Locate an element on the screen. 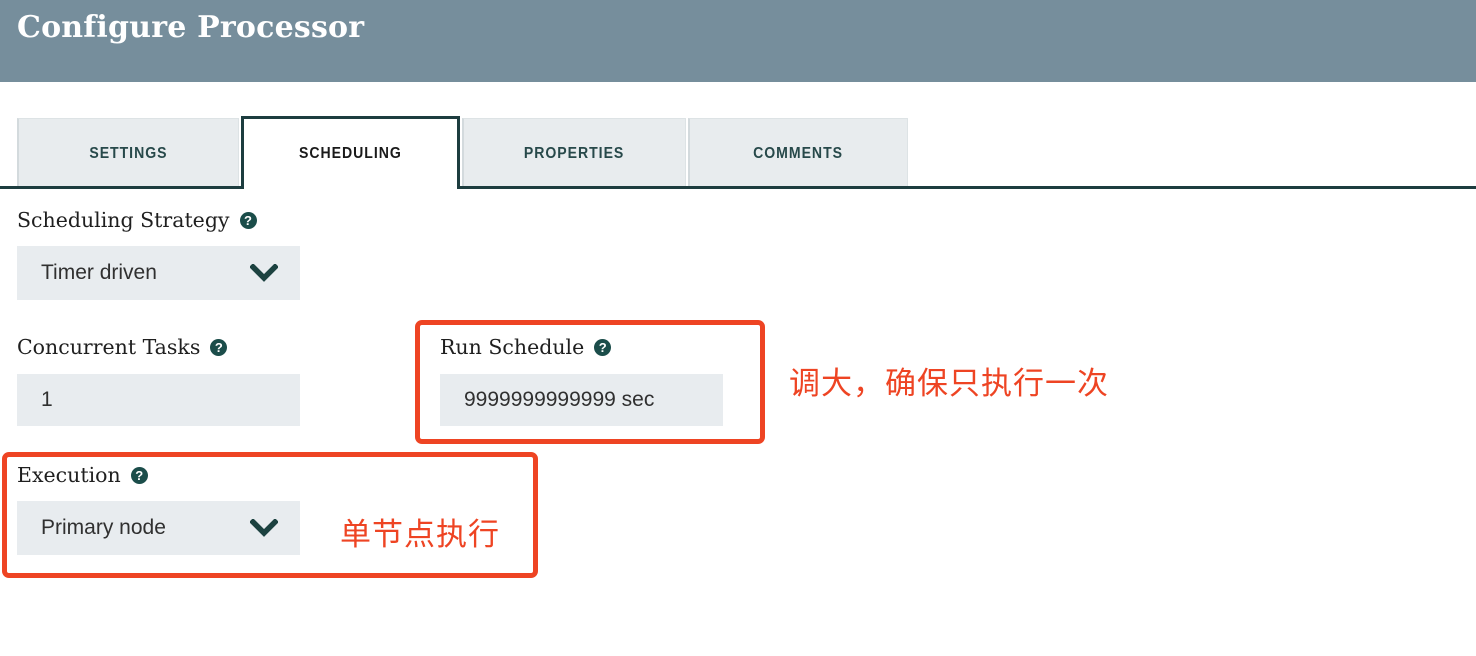 This screenshot has width=1476, height=656. concurrent-tasks-label-text: Concurrent Tasks is located at coordinates (109, 347).